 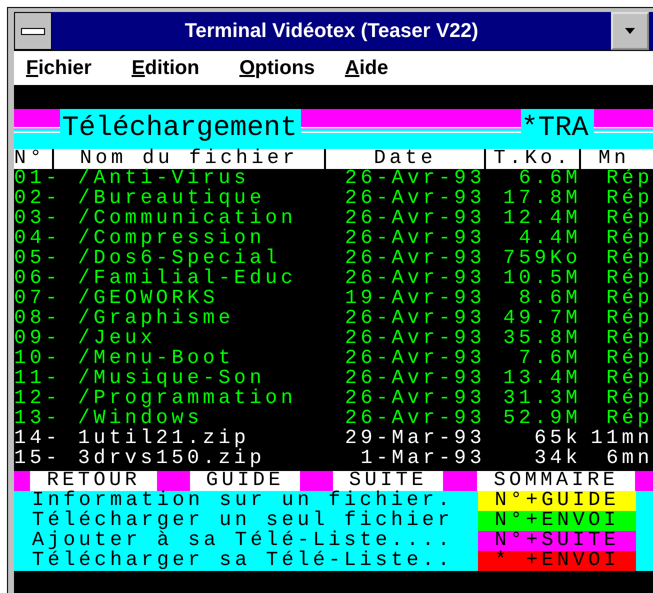 I want to click on table-cell-text: 6.6M, so click(x=550, y=179).